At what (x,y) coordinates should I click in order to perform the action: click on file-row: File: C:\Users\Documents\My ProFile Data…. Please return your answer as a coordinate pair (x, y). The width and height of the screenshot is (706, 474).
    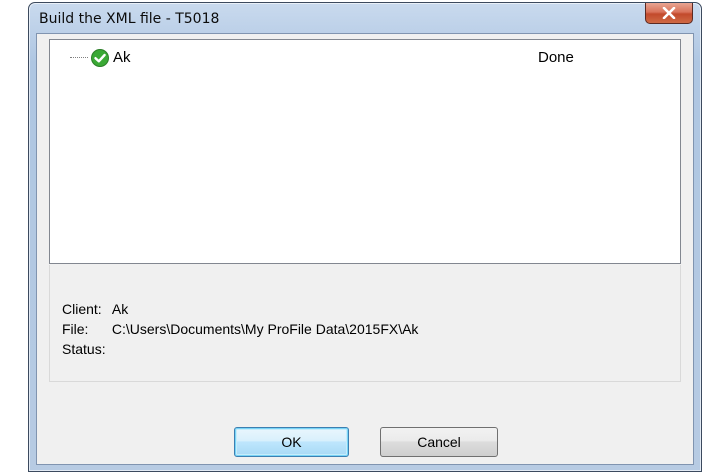
    Looking at the image, I should click on (240, 330).